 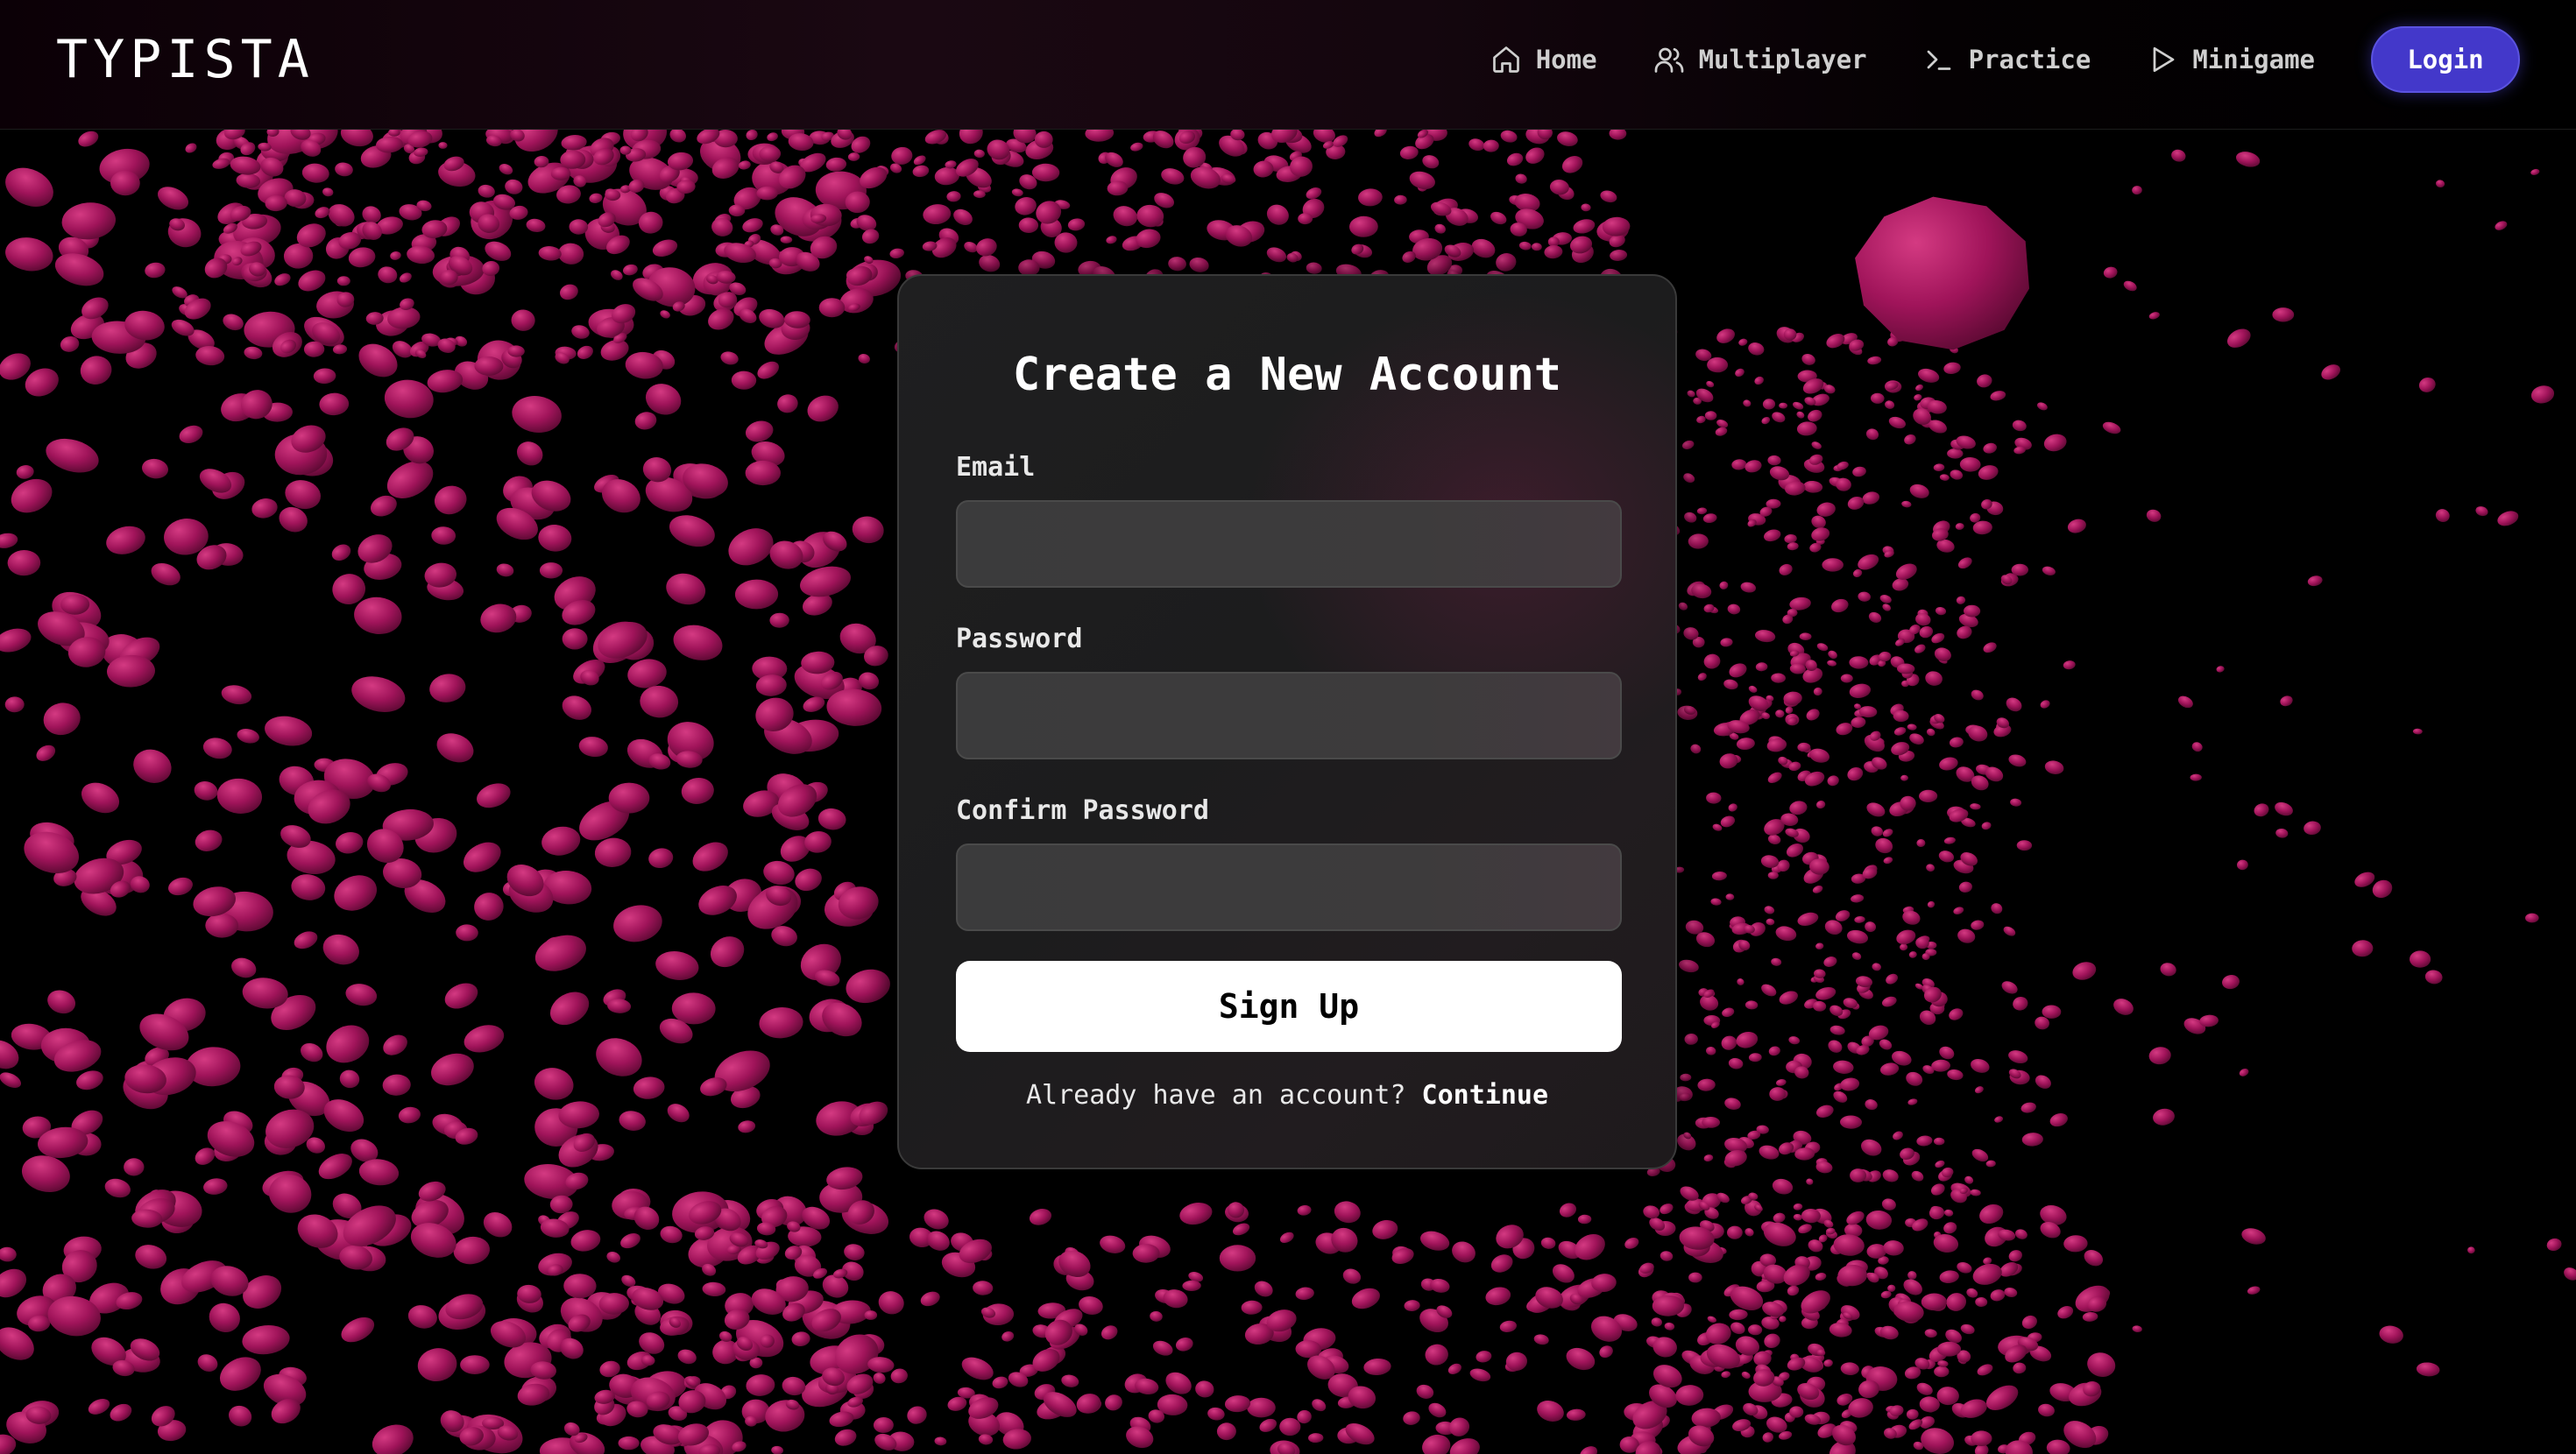 What do you see at coordinates (1289, 1006) in the screenshot?
I see `sign-up-button: Sign Up` at bounding box center [1289, 1006].